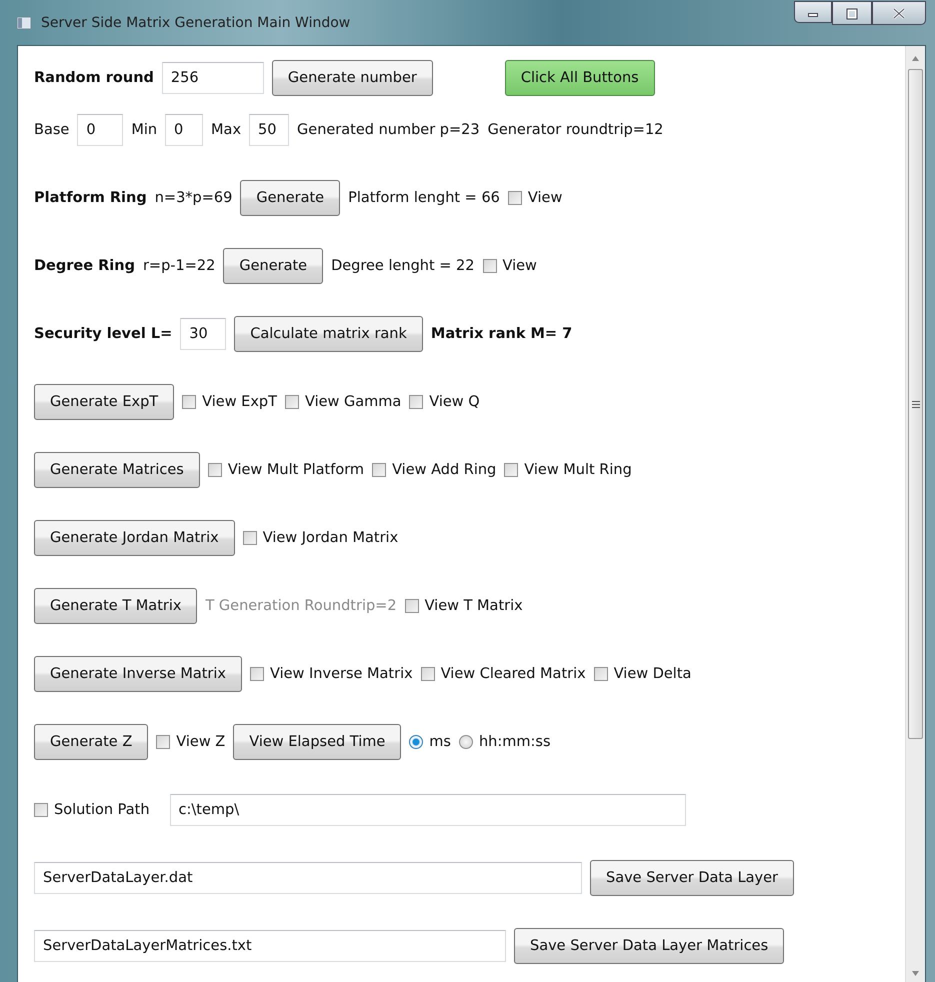 The width and height of the screenshot is (935, 982). I want to click on scroll-thumb, so click(915, 404).